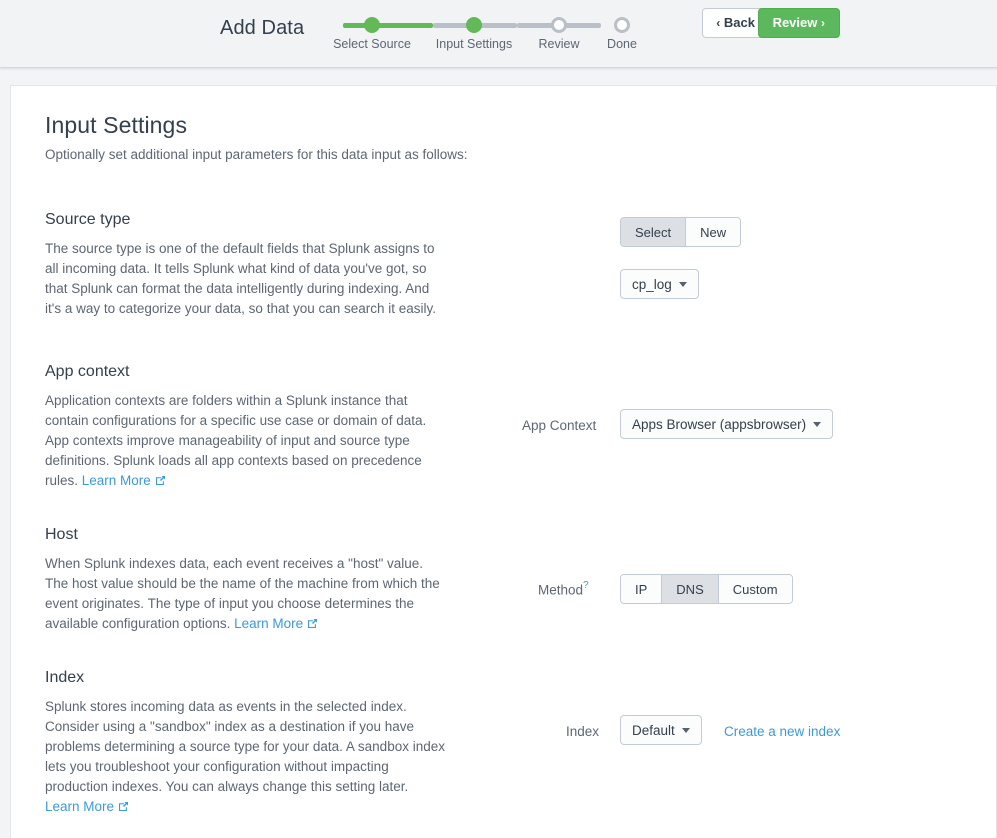  I want to click on index-dropdown-wrap: Default, so click(661, 730).